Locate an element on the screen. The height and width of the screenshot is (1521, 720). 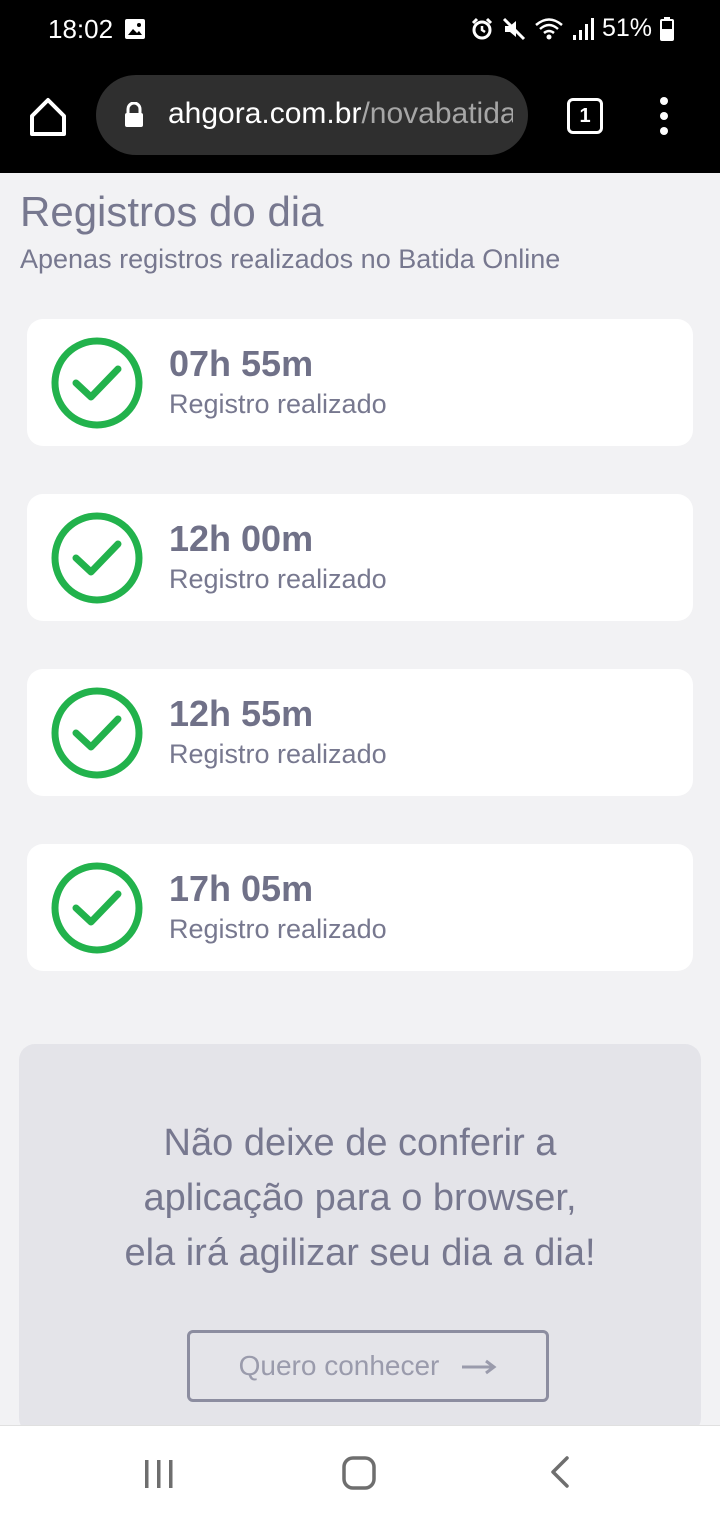
recent-apps-icon is located at coordinates (159, 1476).